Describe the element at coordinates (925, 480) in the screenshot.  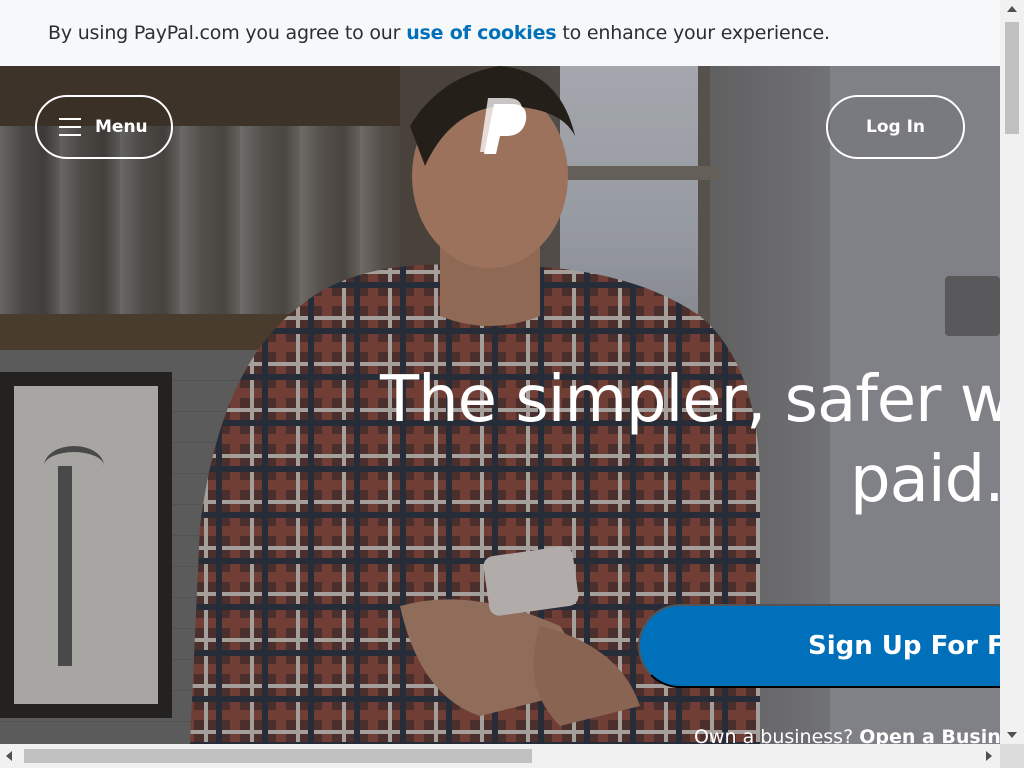
I see `hero-headline-line2: paid.` at that location.